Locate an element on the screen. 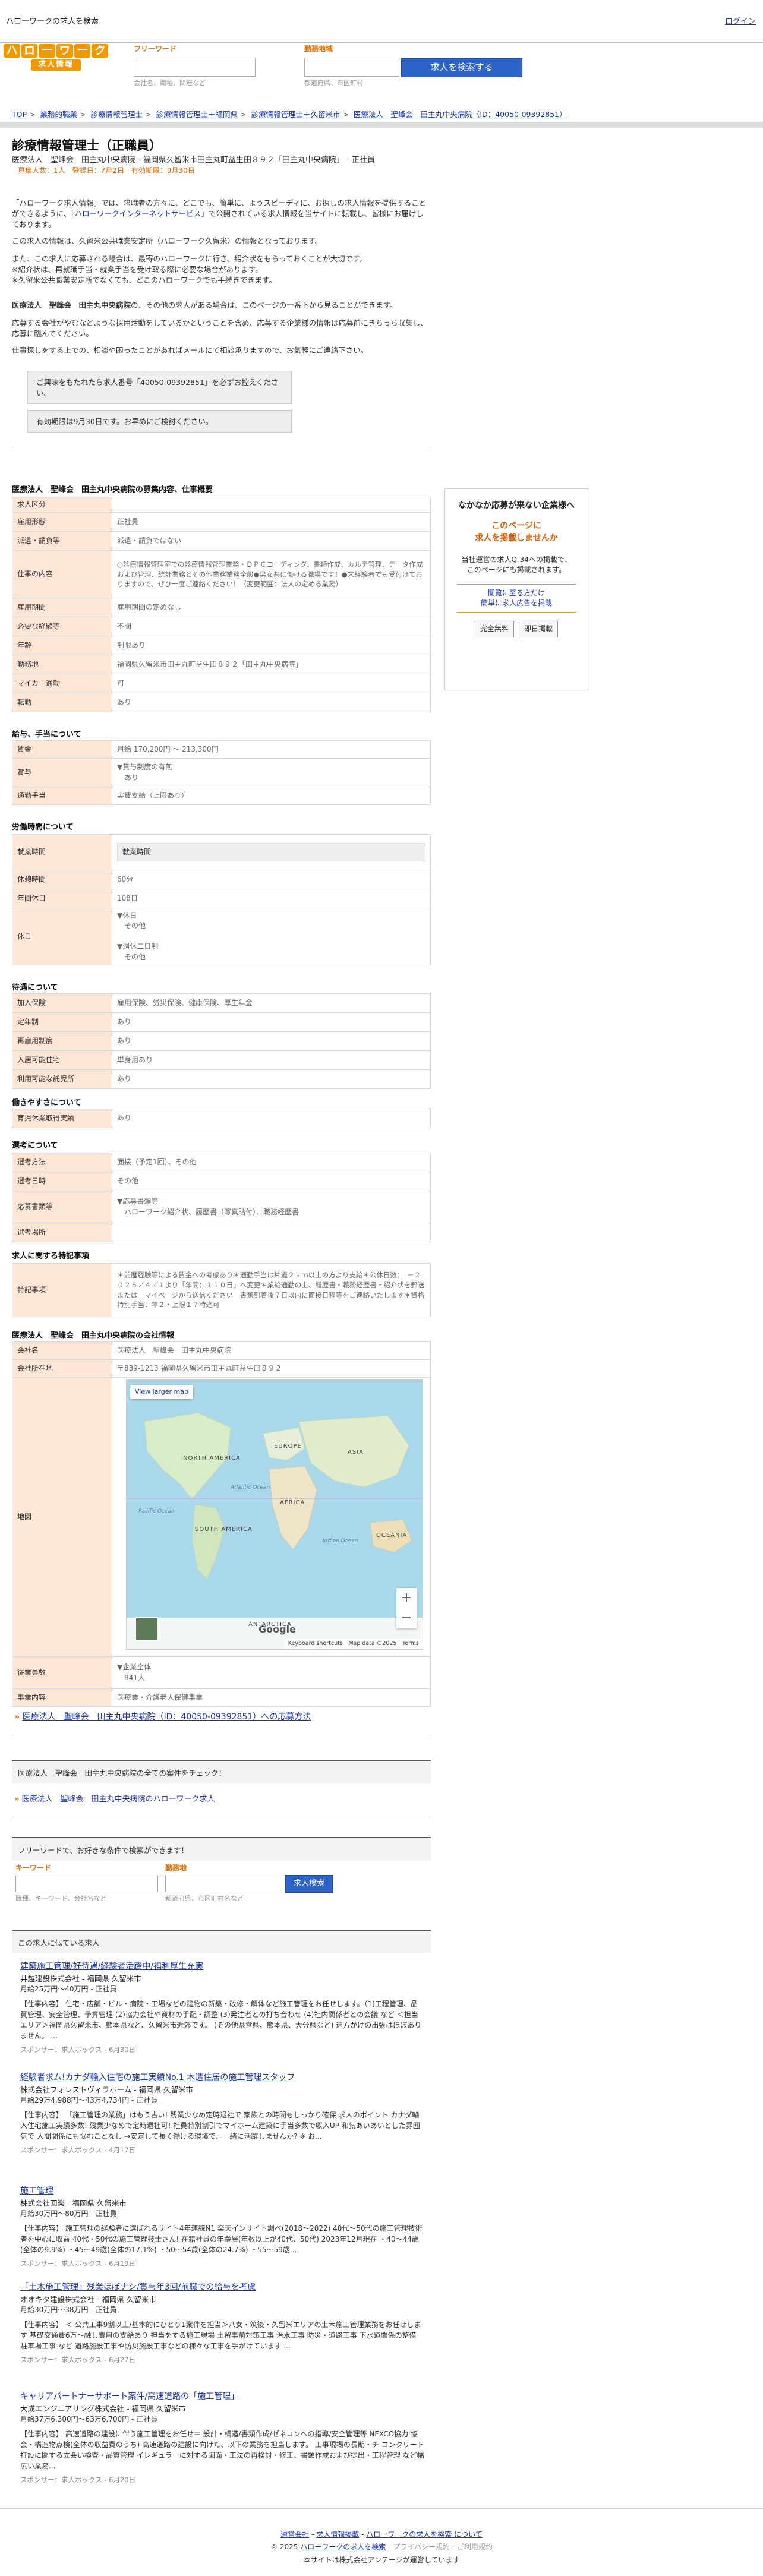 The height and width of the screenshot is (2576, 763). section-heading-hours: 労働時間について is located at coordinates (43, 827).